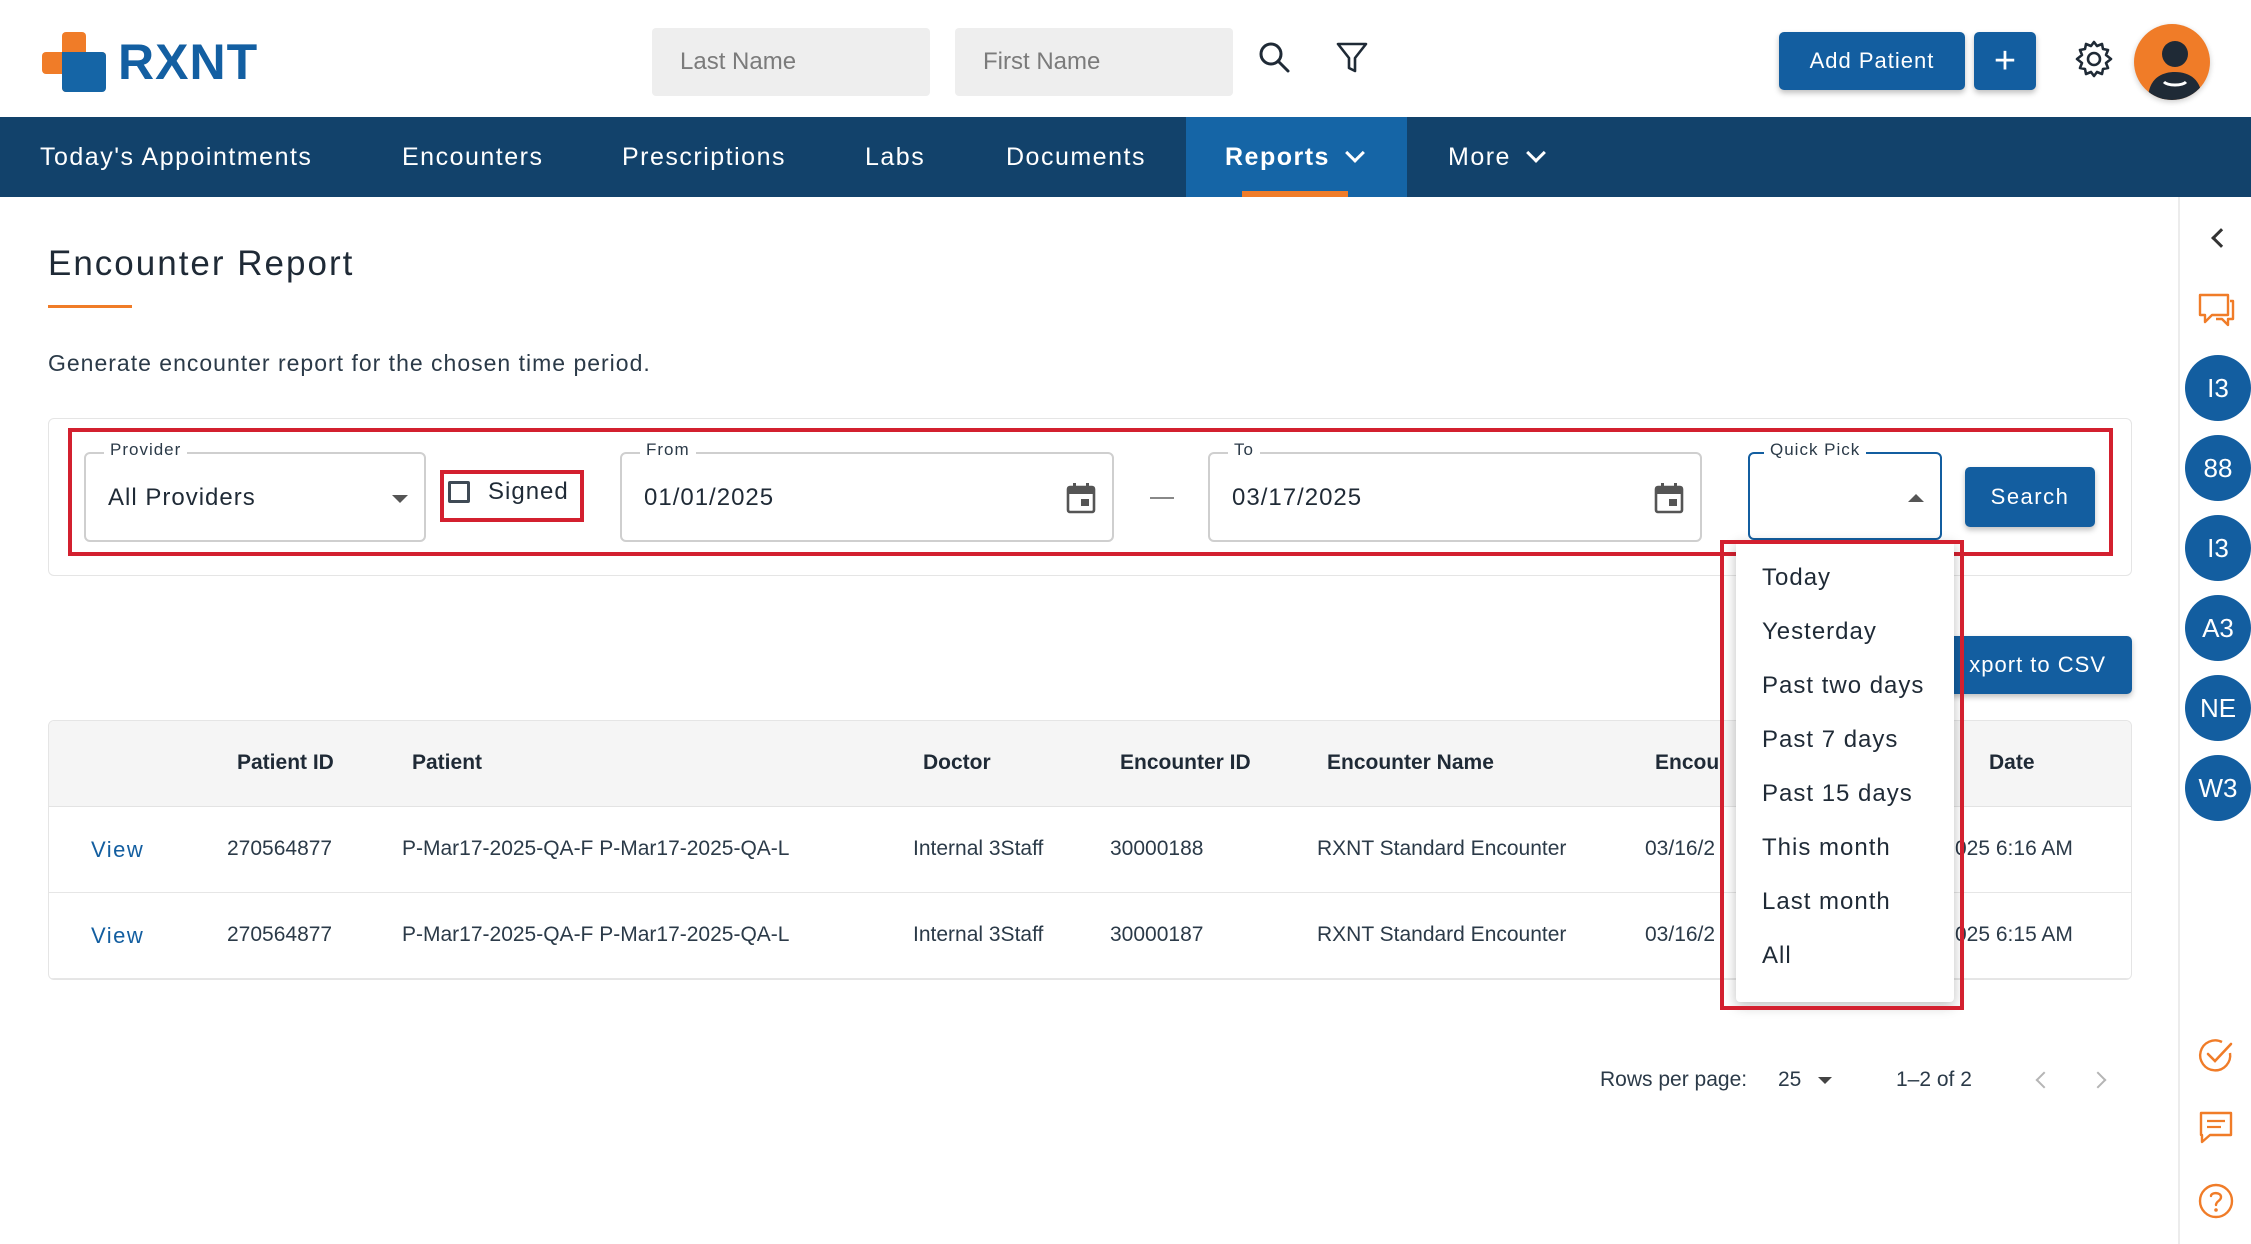 The width and height of the screenshot is (2251, 1244). Describe the element at coordinates (2221, 238) in the screenshot. I see `collapse-chevron-icon` at that location.